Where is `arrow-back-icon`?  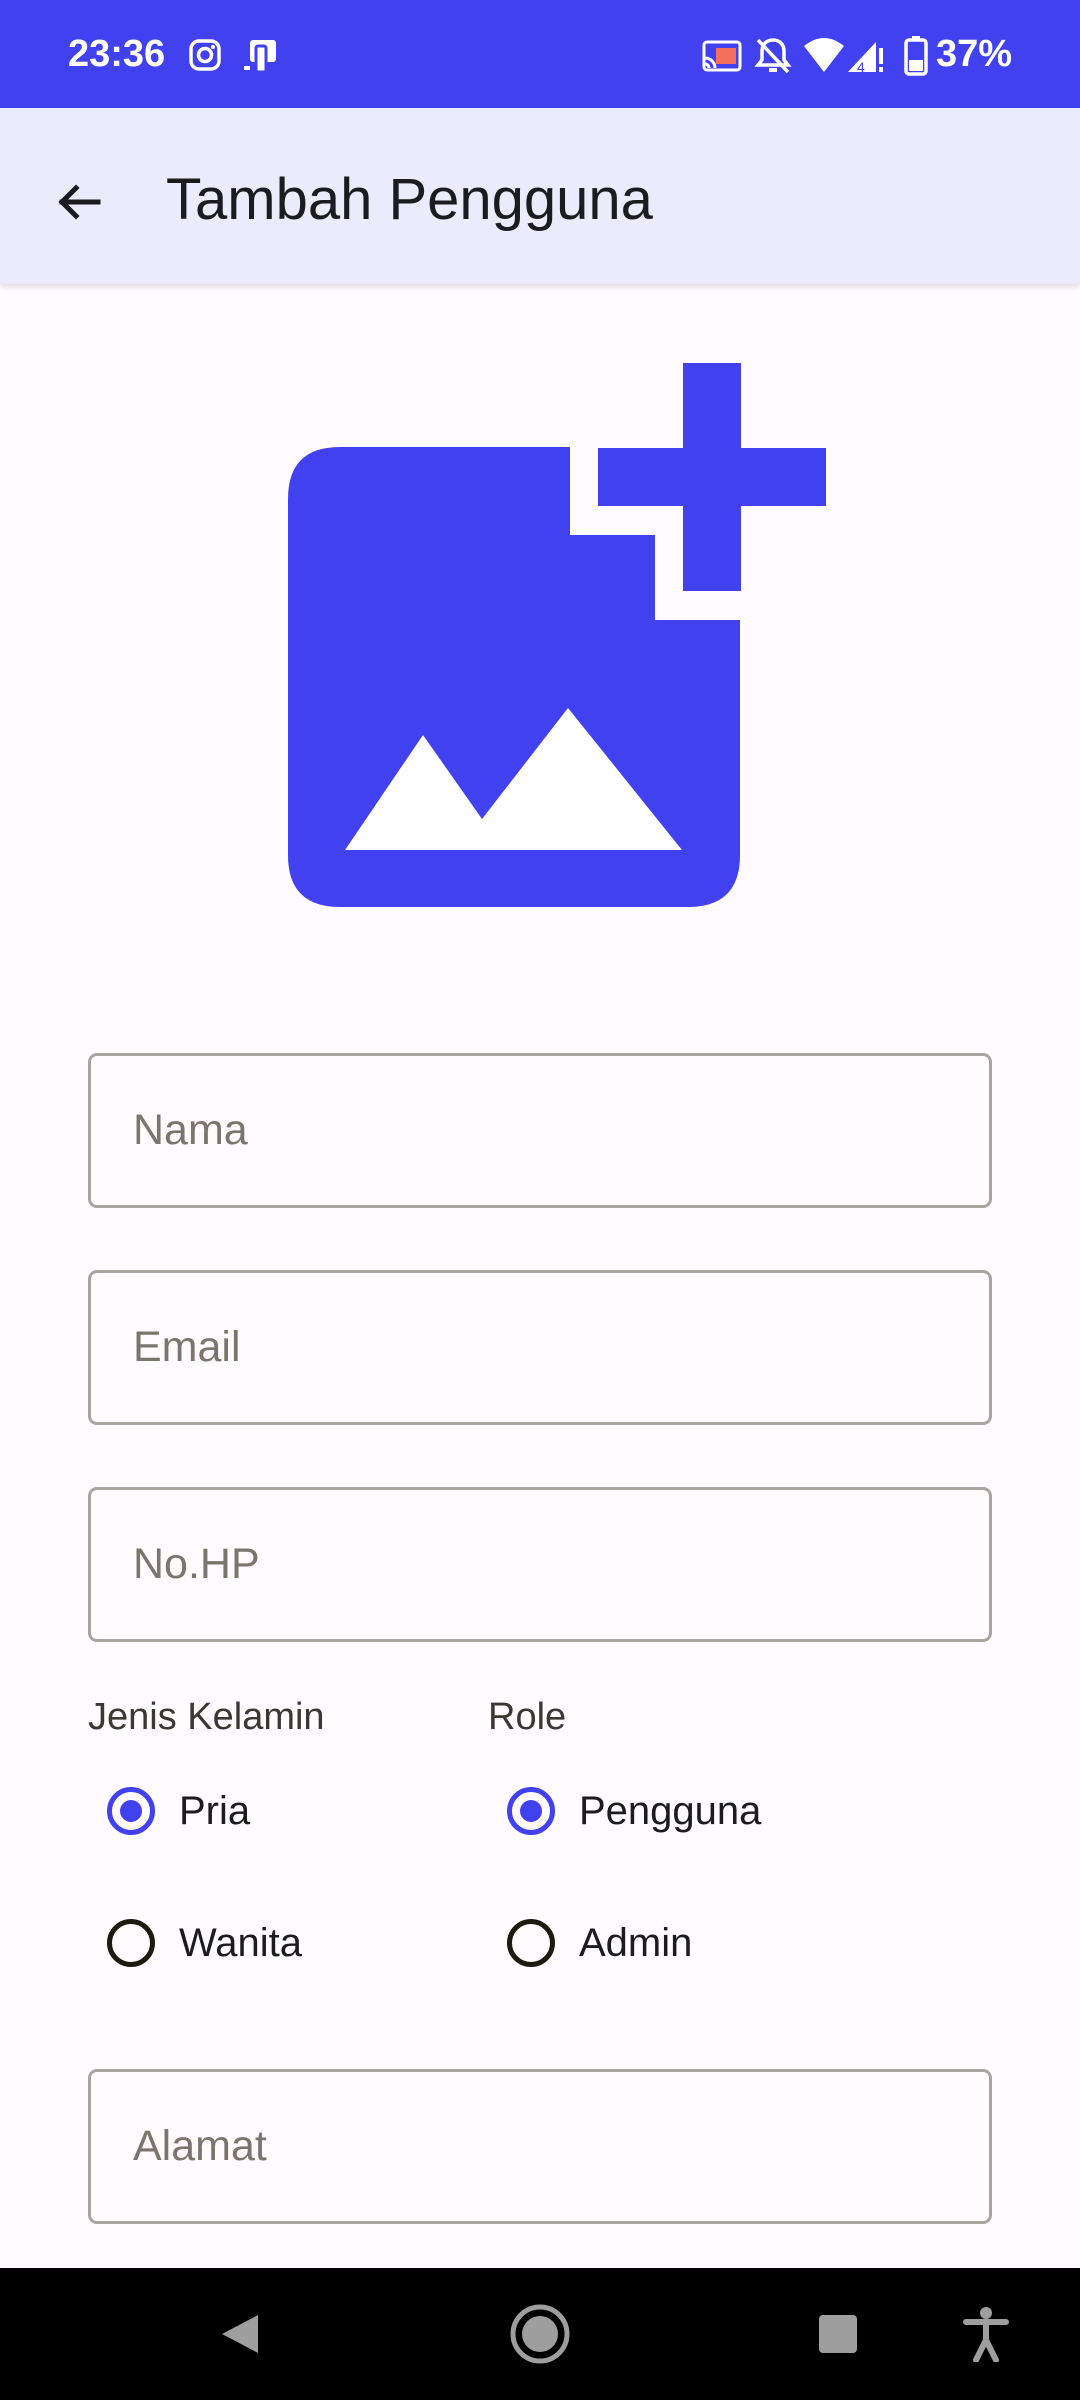
arrow-back-icon is located at coordinates (79, 202).